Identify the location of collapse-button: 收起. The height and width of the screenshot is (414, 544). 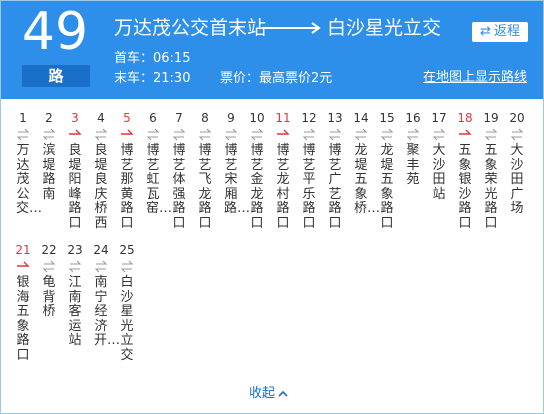
(268, 394).